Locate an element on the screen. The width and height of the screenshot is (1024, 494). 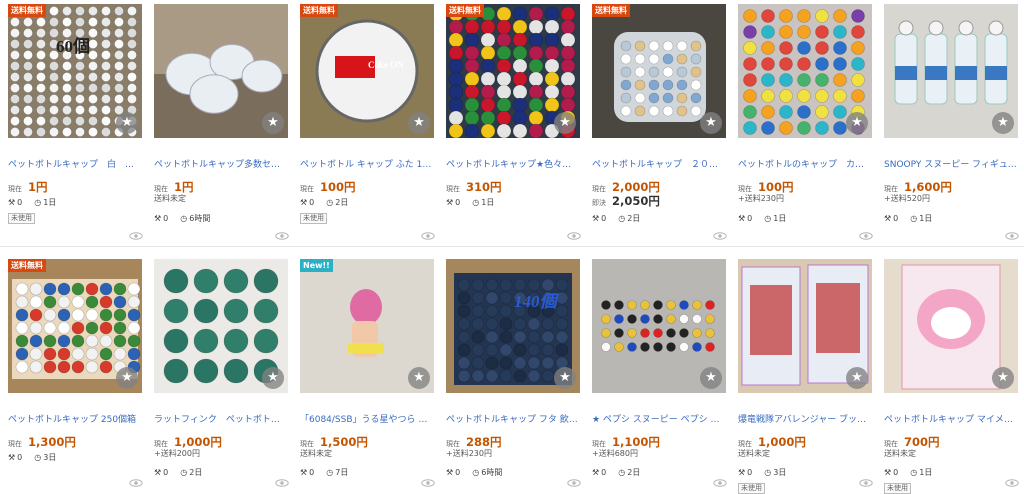
current-price-value: 700円 is located at coordinates (922, 442).